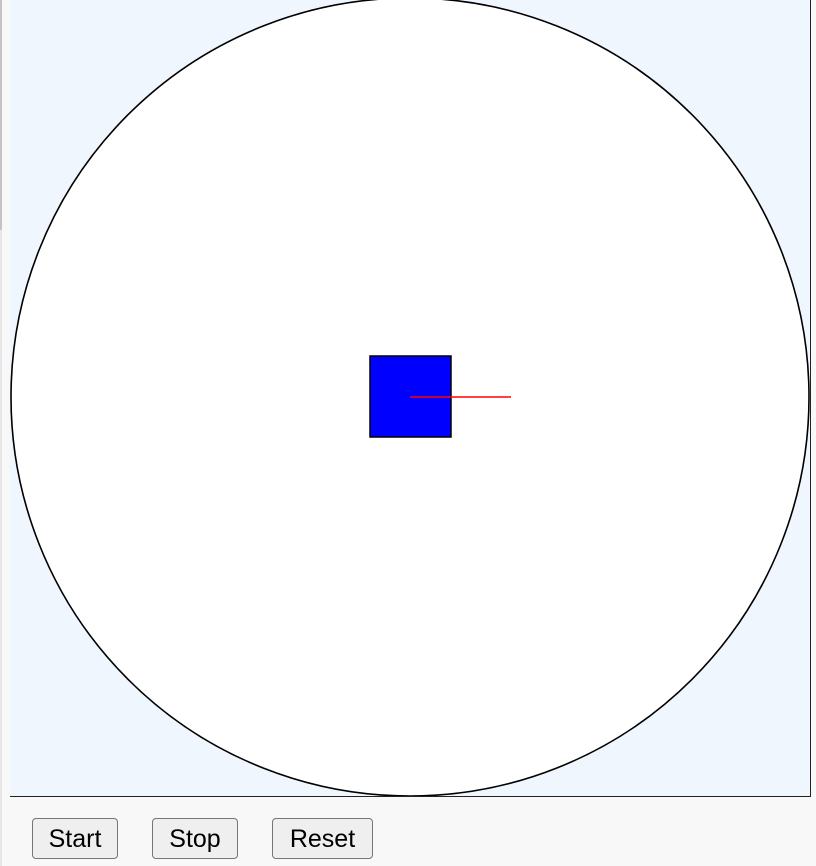 This screenshot has width=816, height=866. Describe the element at coordinates (322, 838) in the screenshot. I see `reset-button: Reset` at that location.